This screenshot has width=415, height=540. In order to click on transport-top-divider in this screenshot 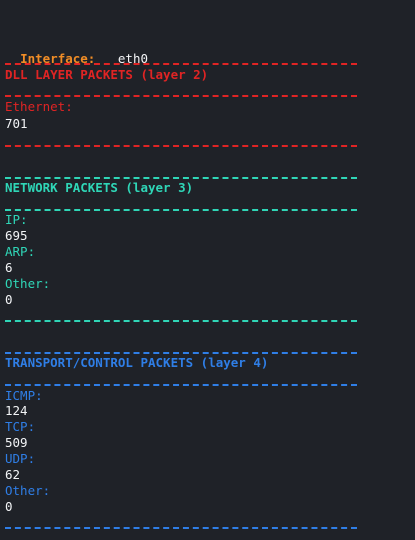, I will do `click(181, 353)`.